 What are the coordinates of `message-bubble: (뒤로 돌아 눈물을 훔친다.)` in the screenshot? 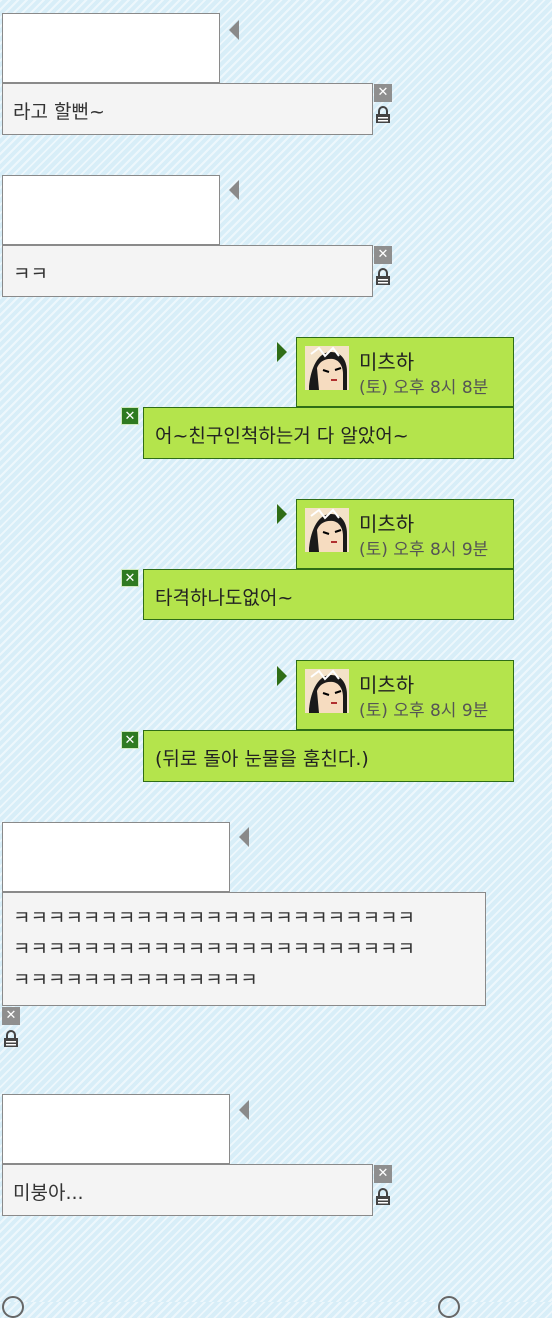 It's located at (328, 756).